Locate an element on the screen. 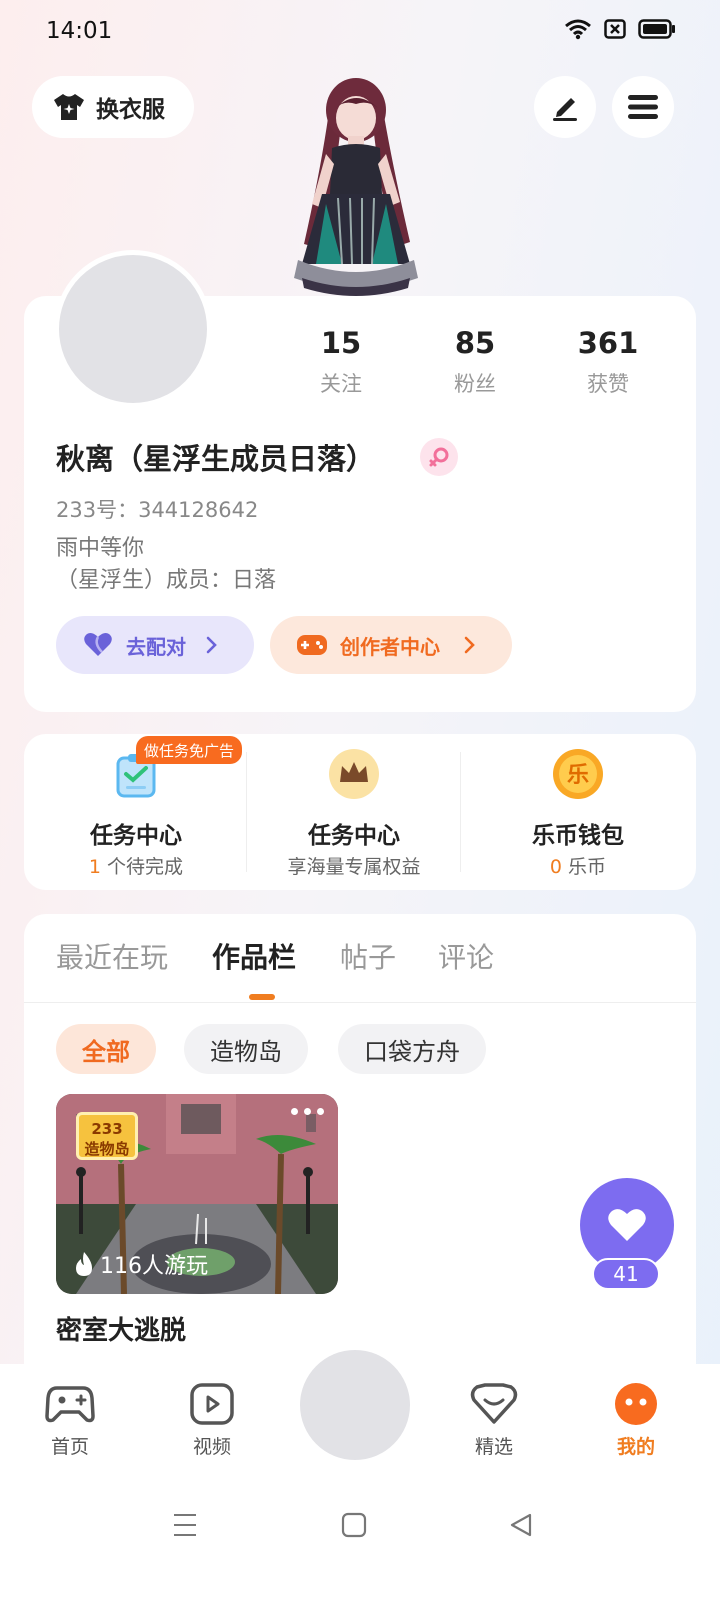  user-id: 233号：344128642 is located at coordinates (157, 510).